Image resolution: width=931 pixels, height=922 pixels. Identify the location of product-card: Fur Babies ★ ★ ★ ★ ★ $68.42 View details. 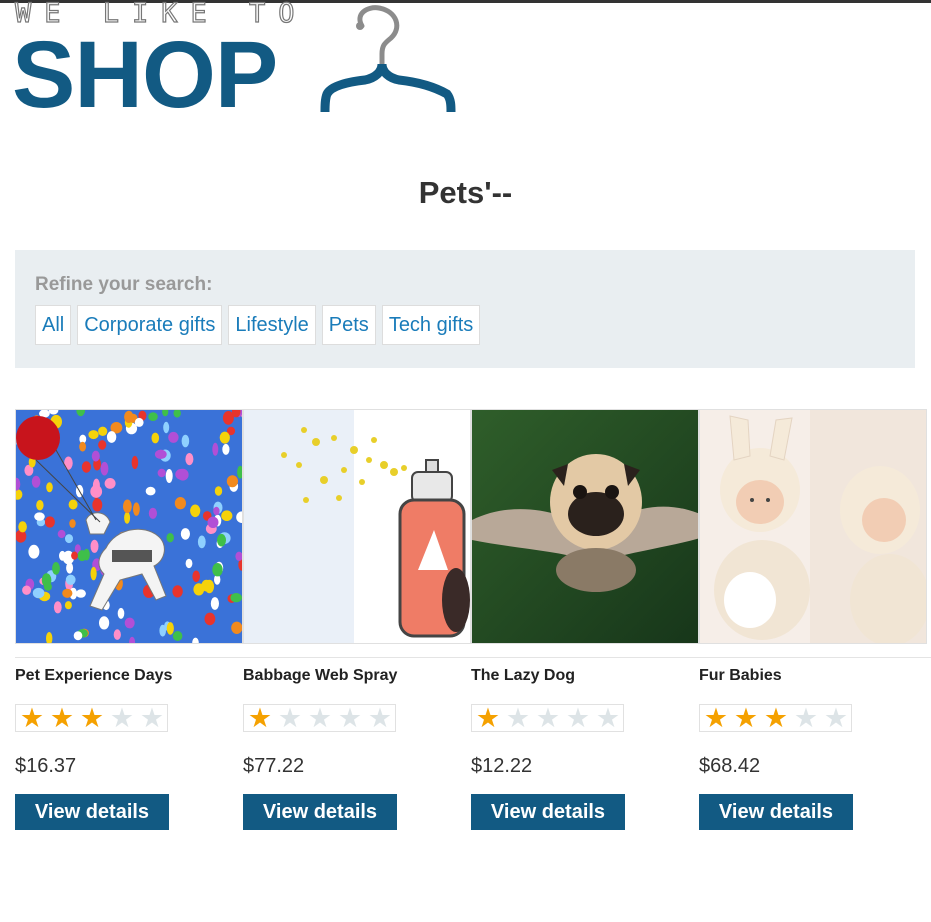
(813, 629).